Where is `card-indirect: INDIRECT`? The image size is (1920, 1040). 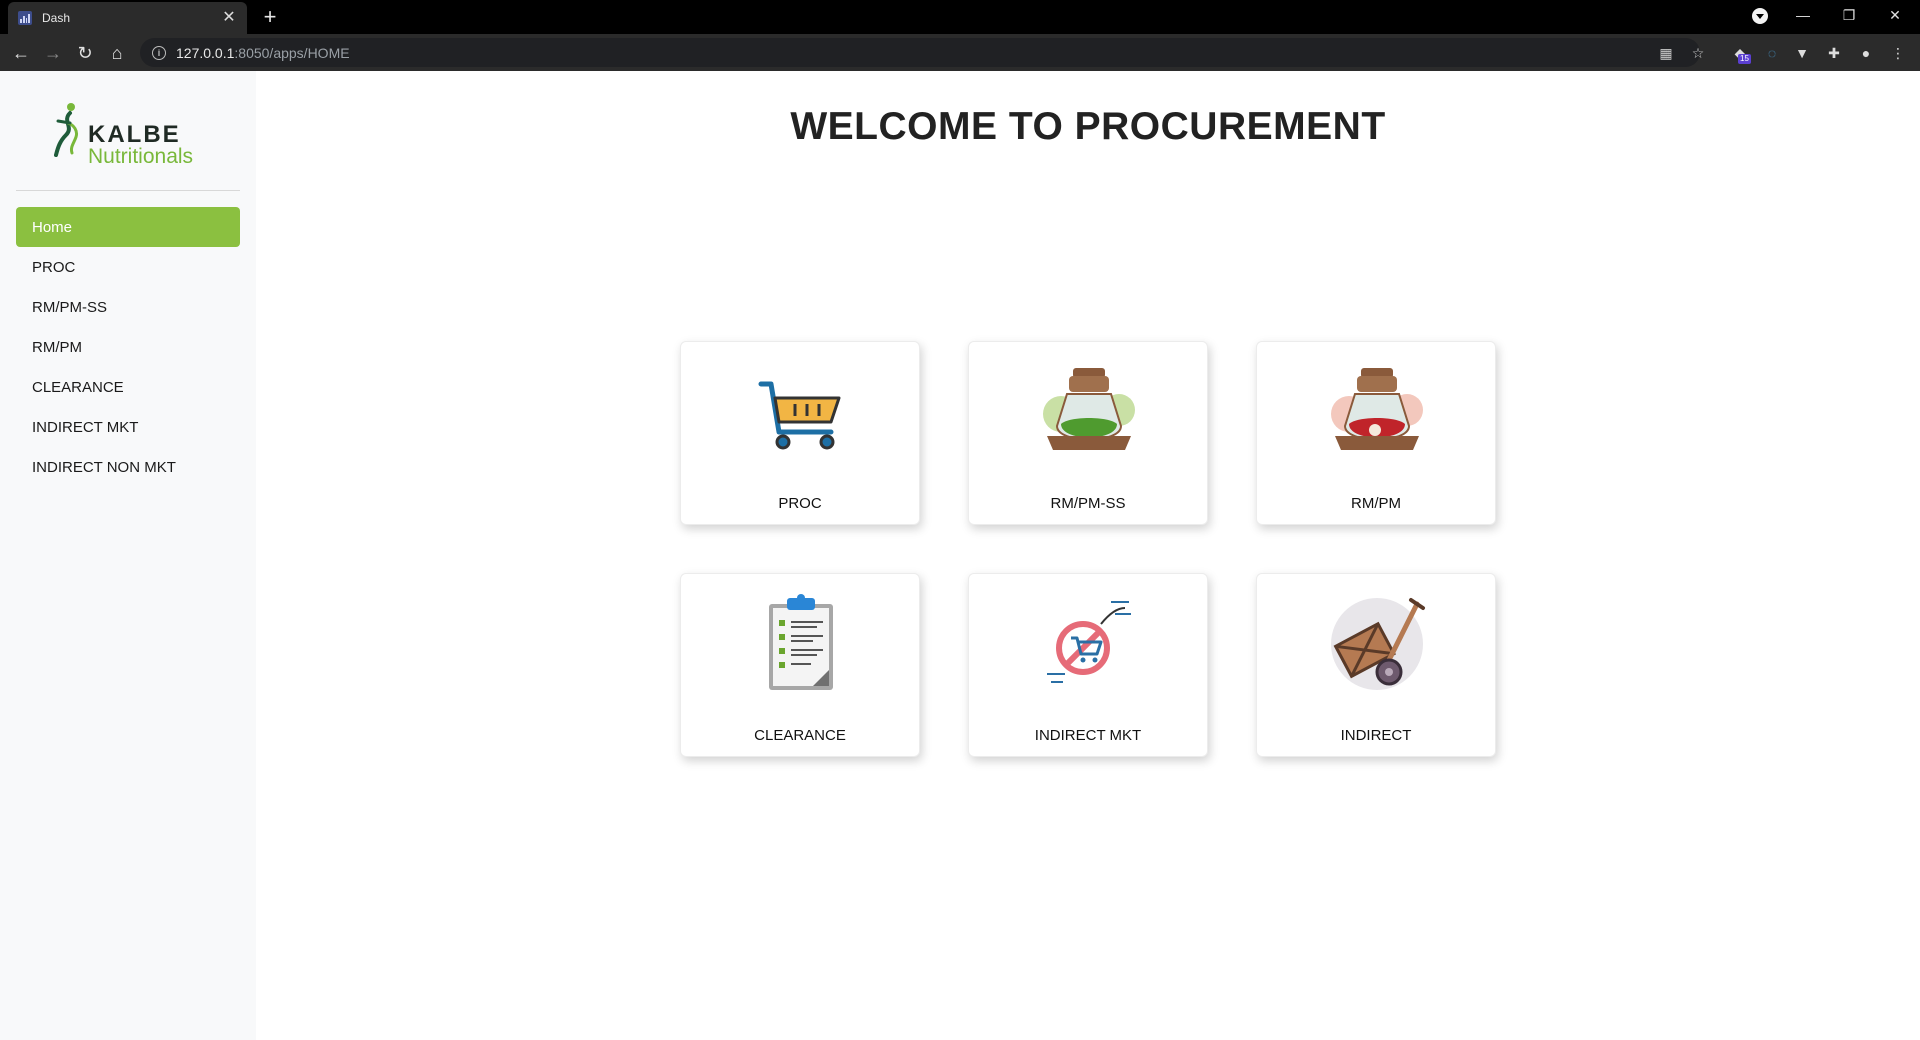 card-indirect: INDIRECT is located at coordinates (1376, 665).